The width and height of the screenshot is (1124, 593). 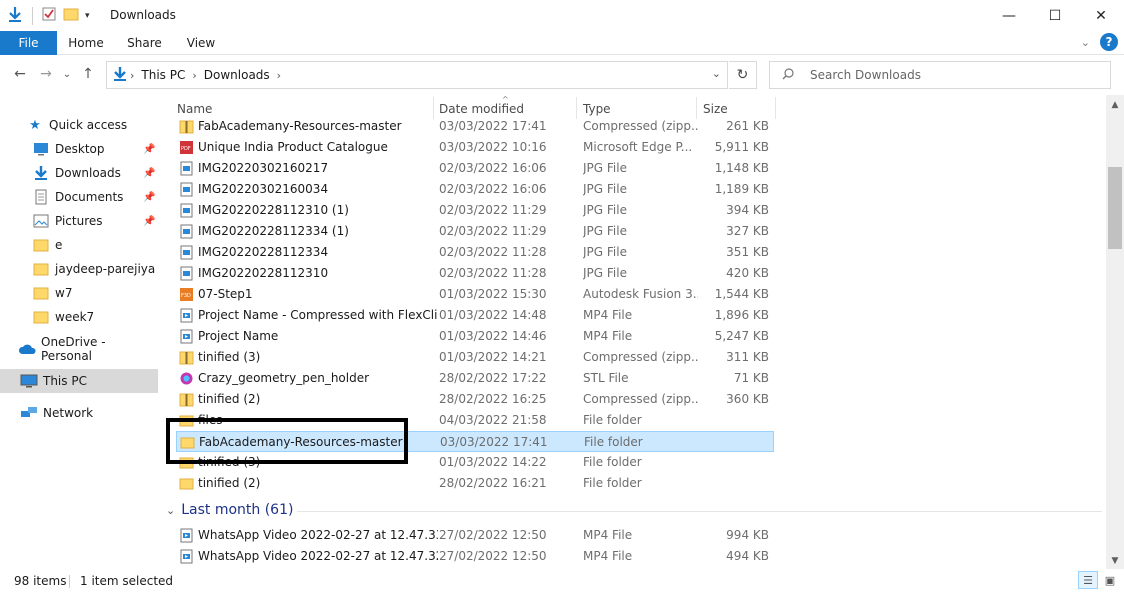 I want to click on search-box, so click(x=940, y=75).